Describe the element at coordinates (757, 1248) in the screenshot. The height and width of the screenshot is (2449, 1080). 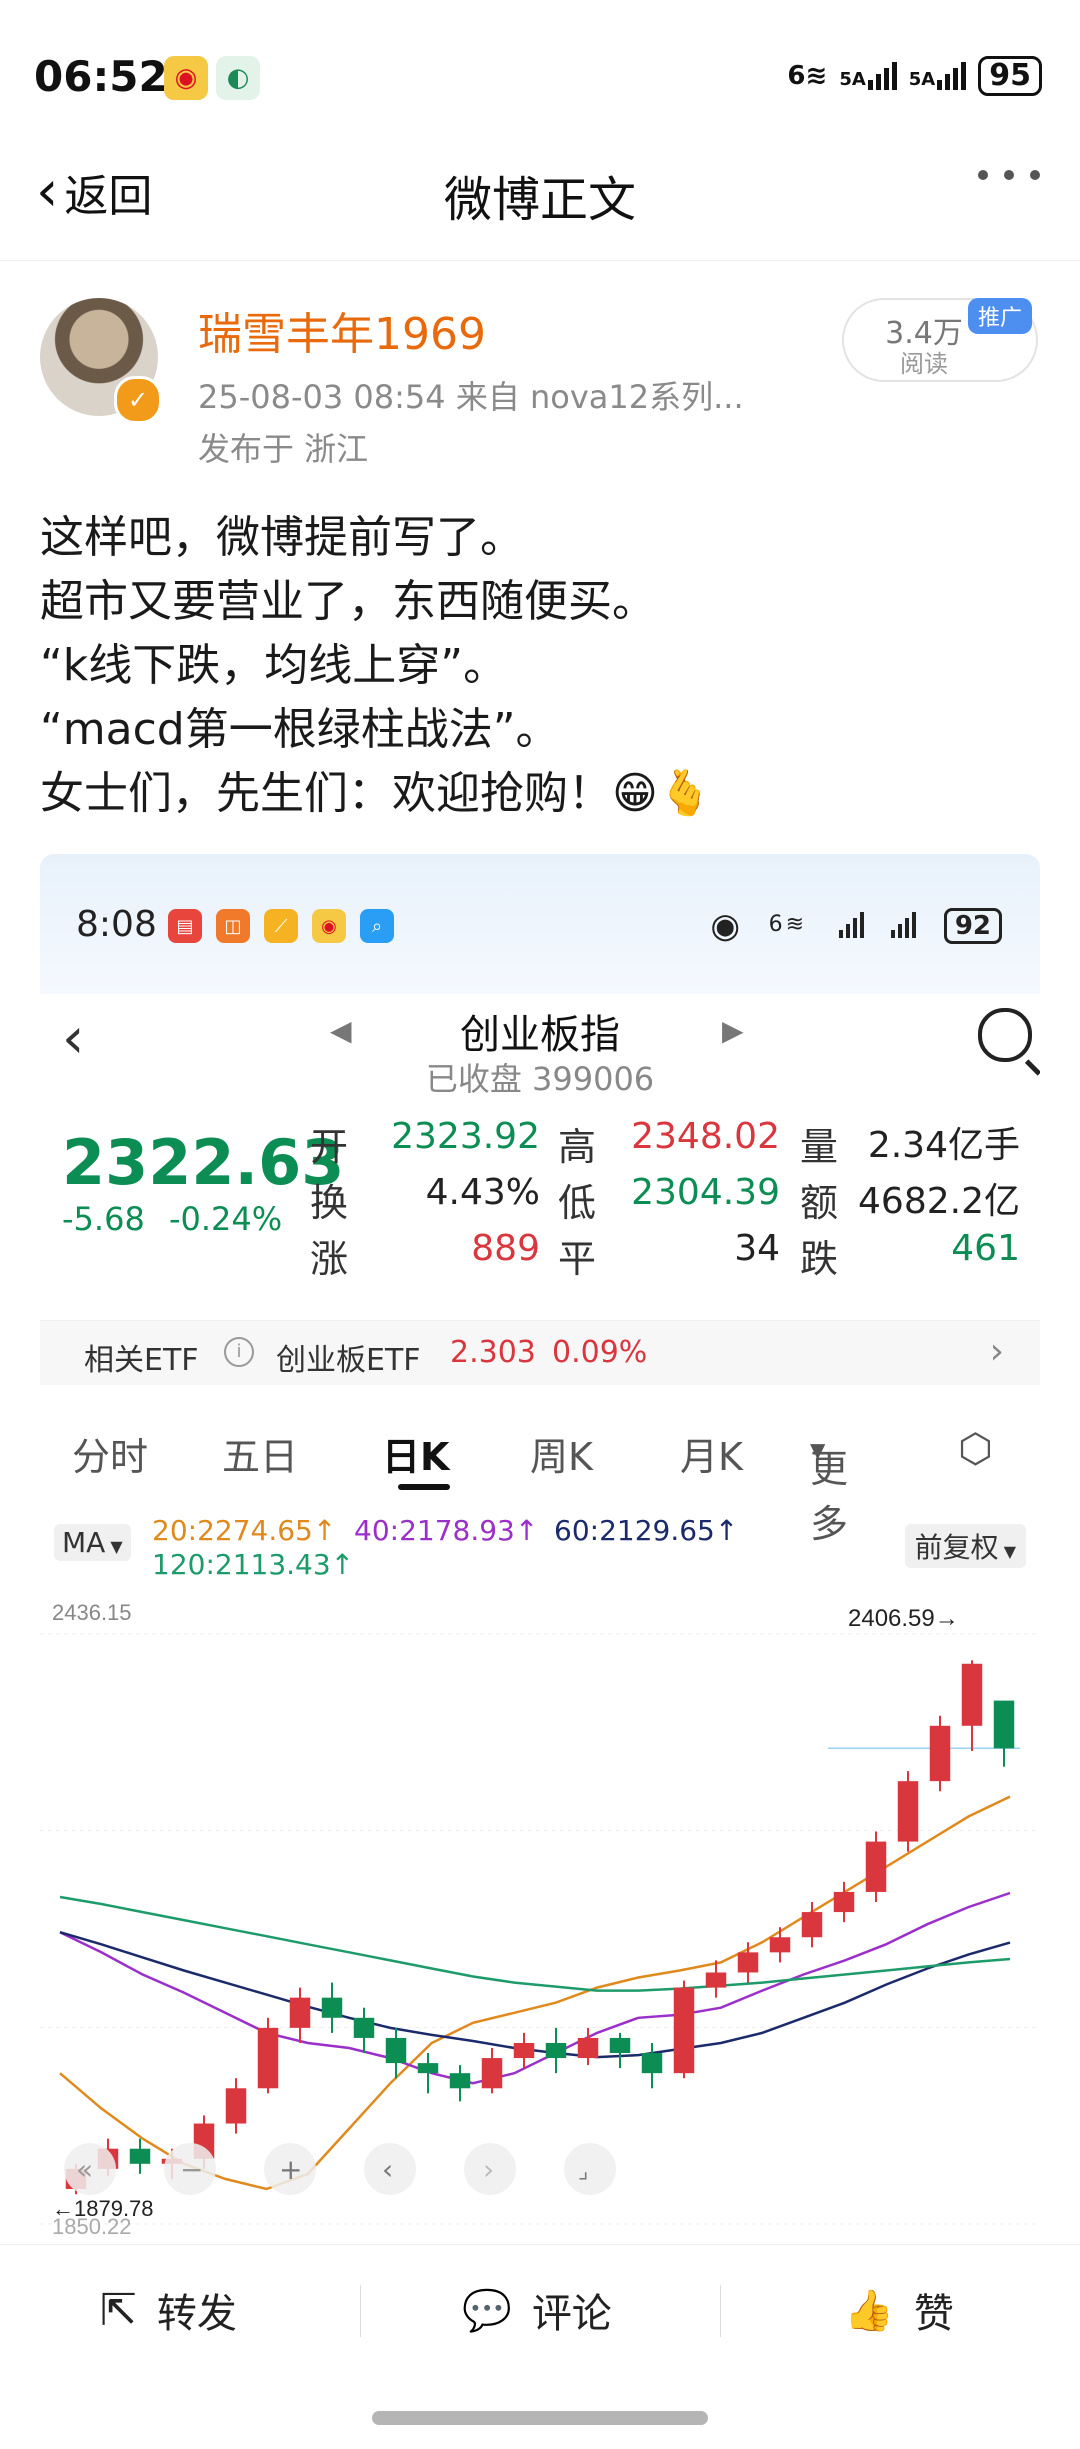
I see `unchanged-value: 34` at that location.